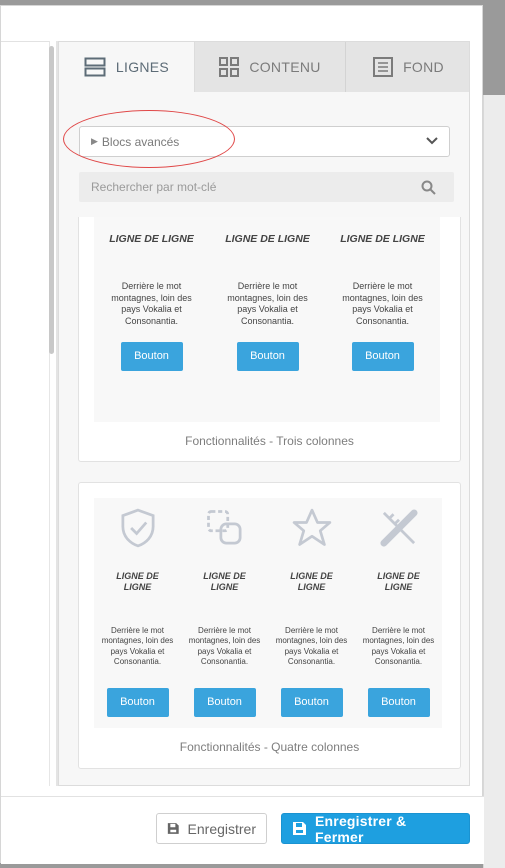  Describe the element at coordinates (432, 141) in the screenshot. I see `chevron-down-icon` at that location.